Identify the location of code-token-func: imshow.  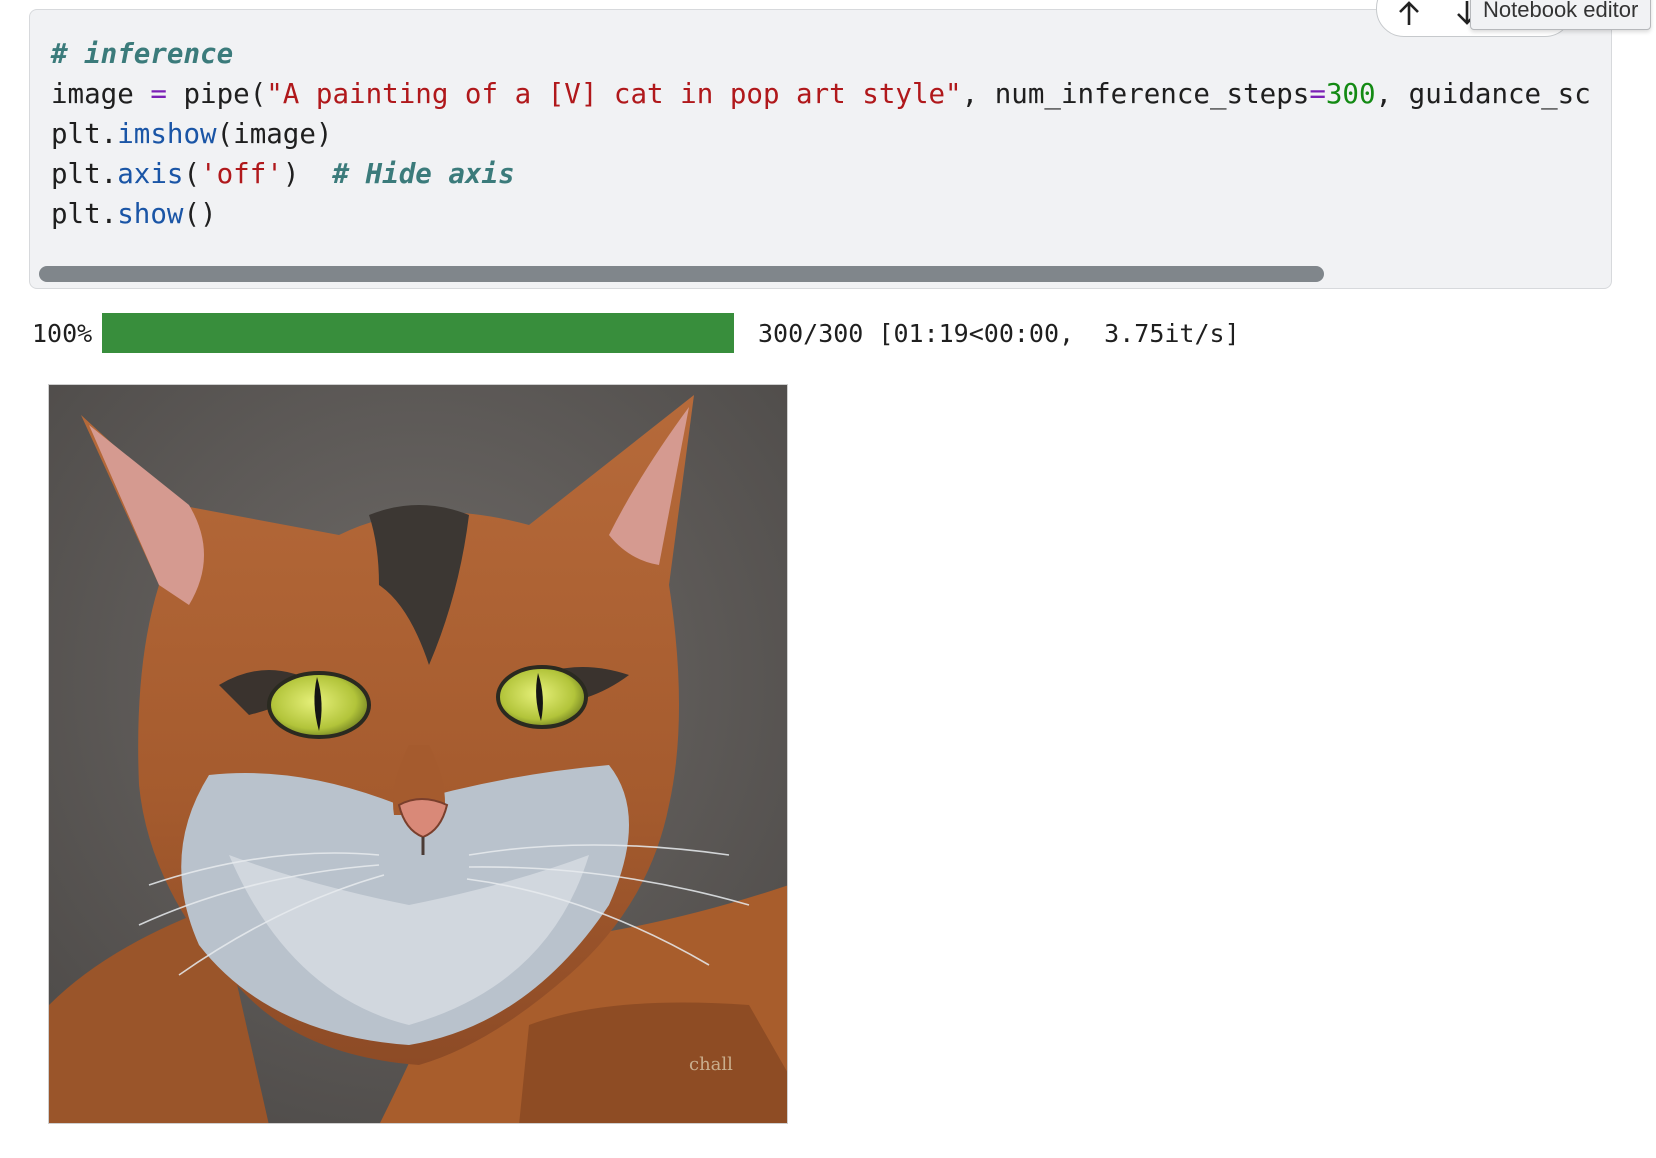
(167, 134).